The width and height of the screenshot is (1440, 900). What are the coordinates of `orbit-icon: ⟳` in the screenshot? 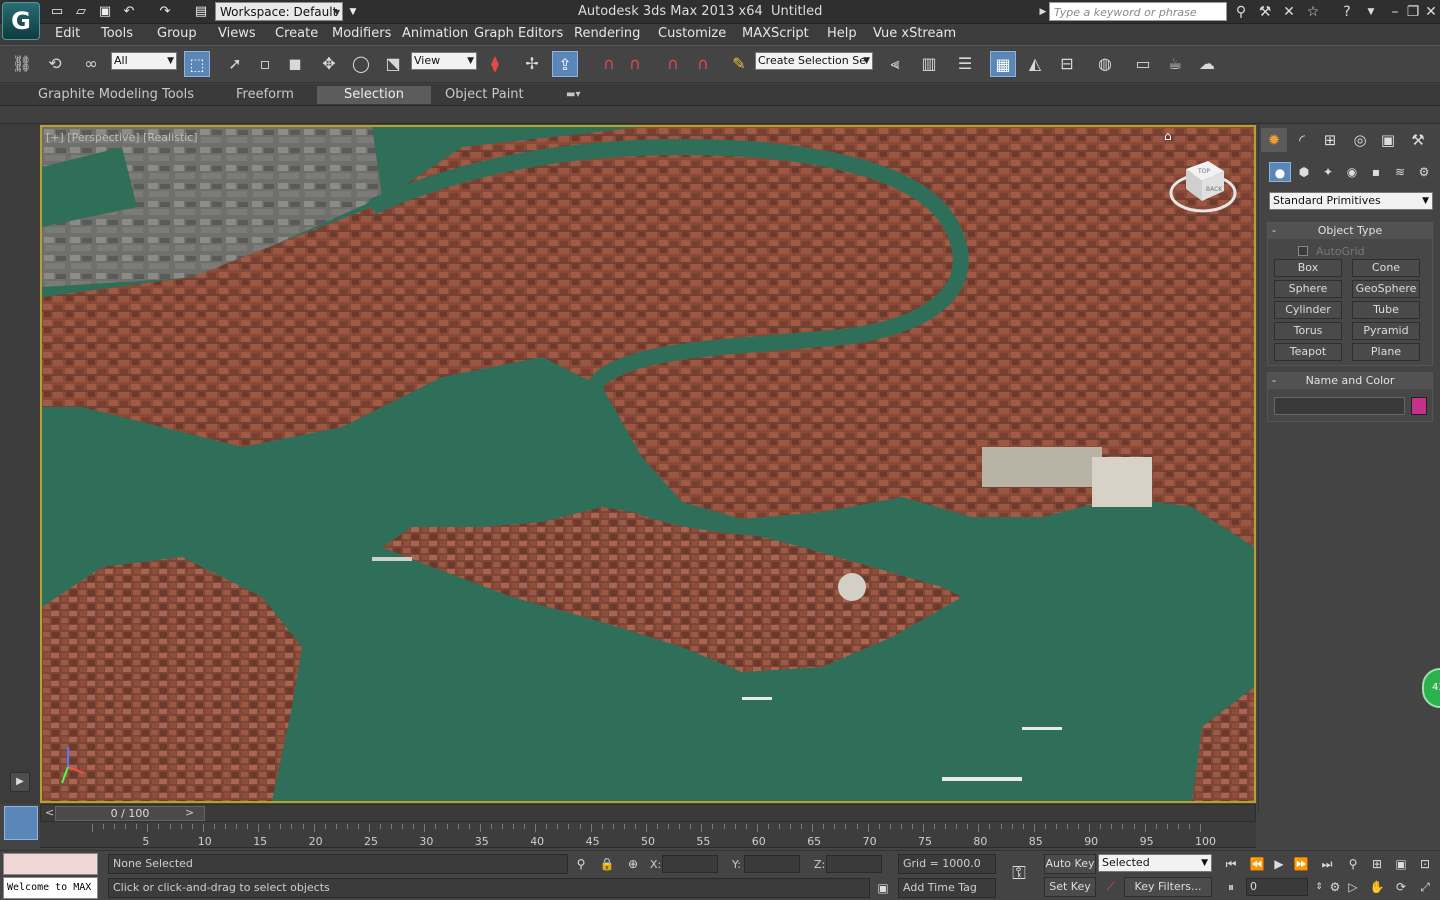 It's located at (1401, 887).